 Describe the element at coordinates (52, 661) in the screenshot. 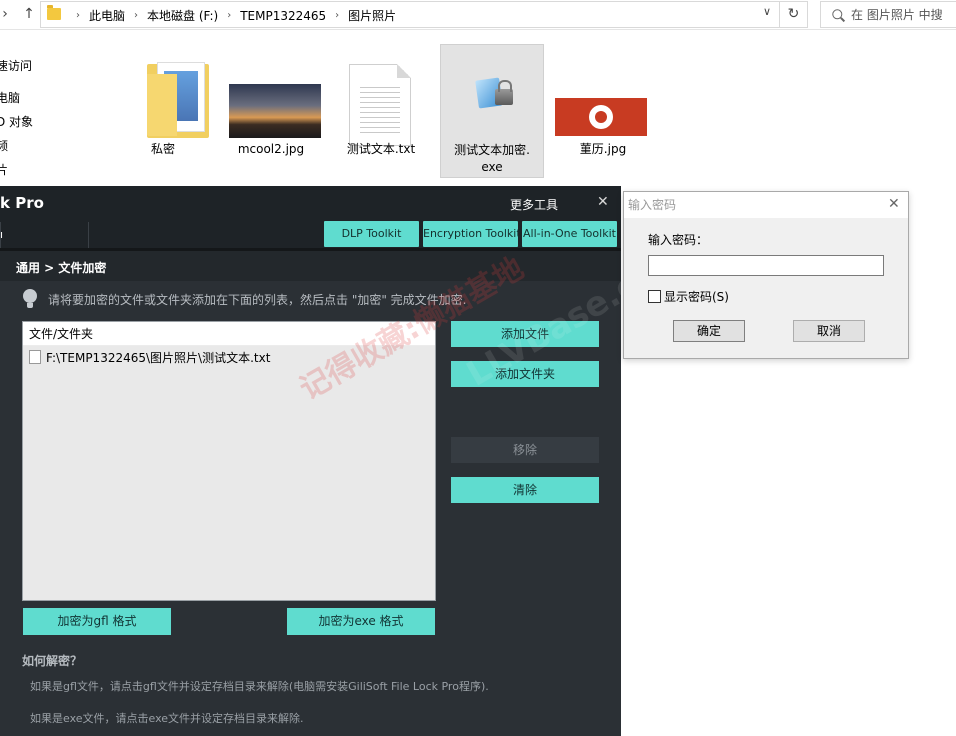

I see `how-to-decrypt-title: 如何解密？` at that location.